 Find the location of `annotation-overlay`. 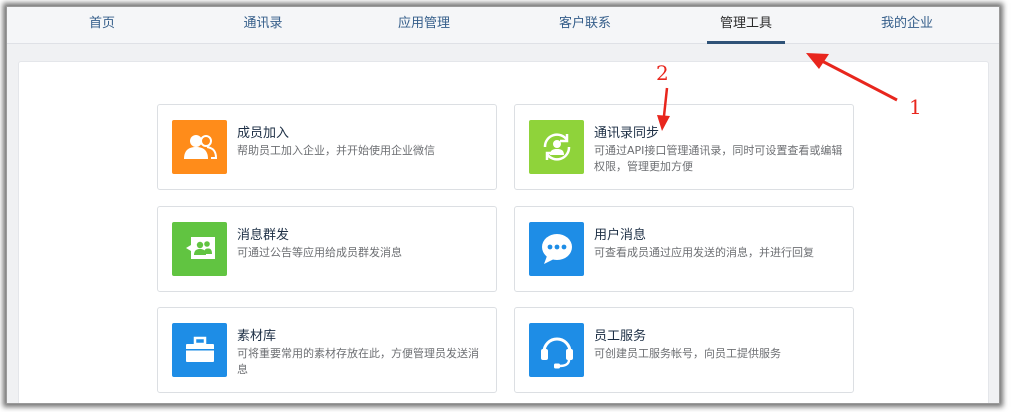

annotation-overlay is located at coordinates (777, 92).